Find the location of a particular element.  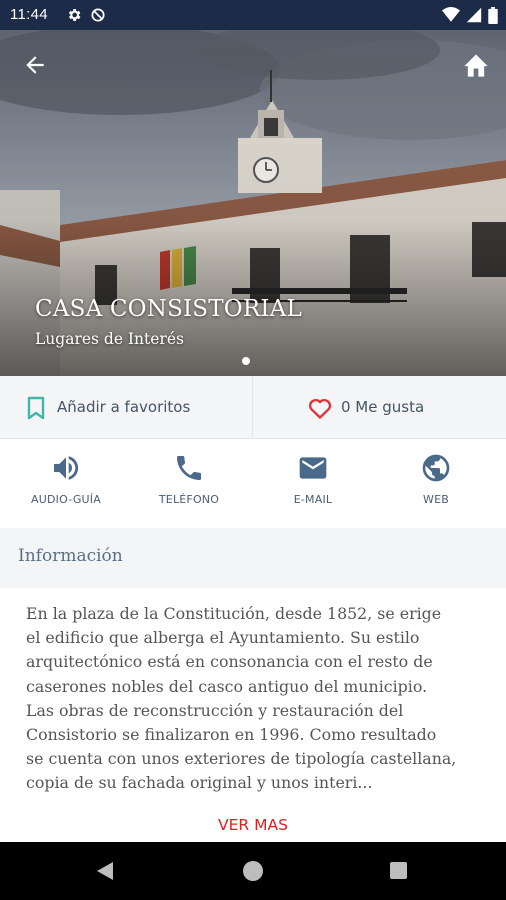

status-time: 11:44 is located at coordinates (29, 14).